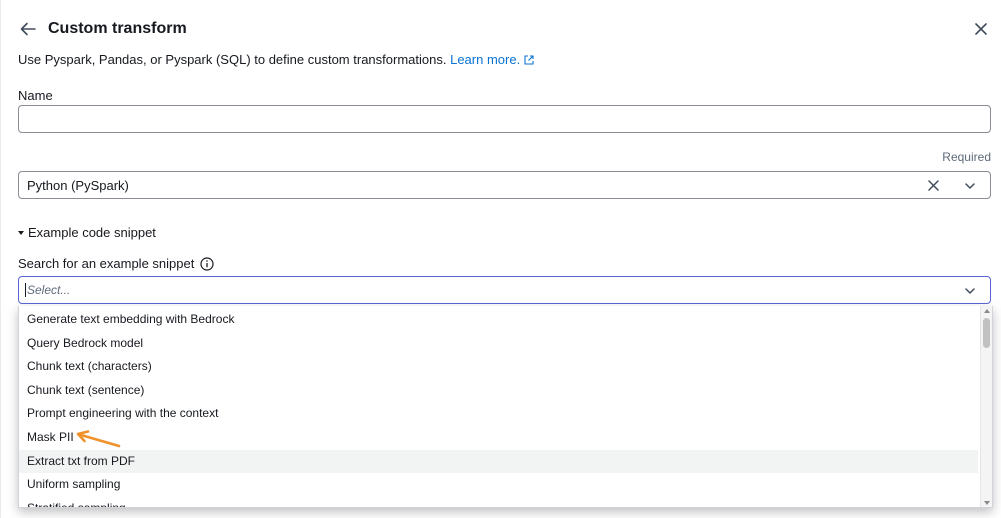  What do you see at coordinates (987, 311) in the screenshot?
I see `scroll-up-icon` at bounding box center [987, 311].